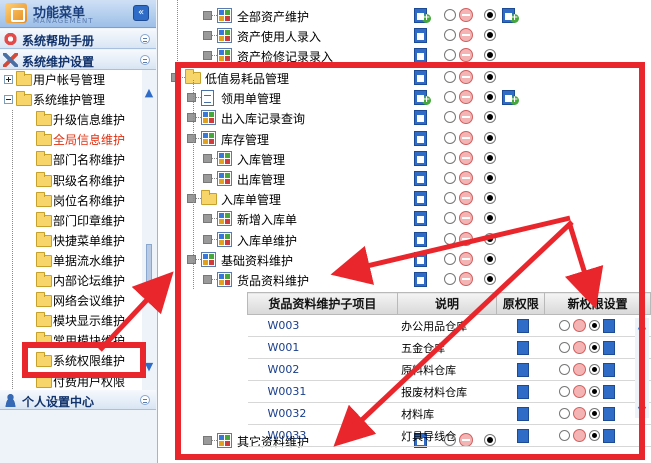  Describe the element at coordinates (71, 180) in the screenshot. I see `sidebar-tree-item: 职级名称维护` at that location.